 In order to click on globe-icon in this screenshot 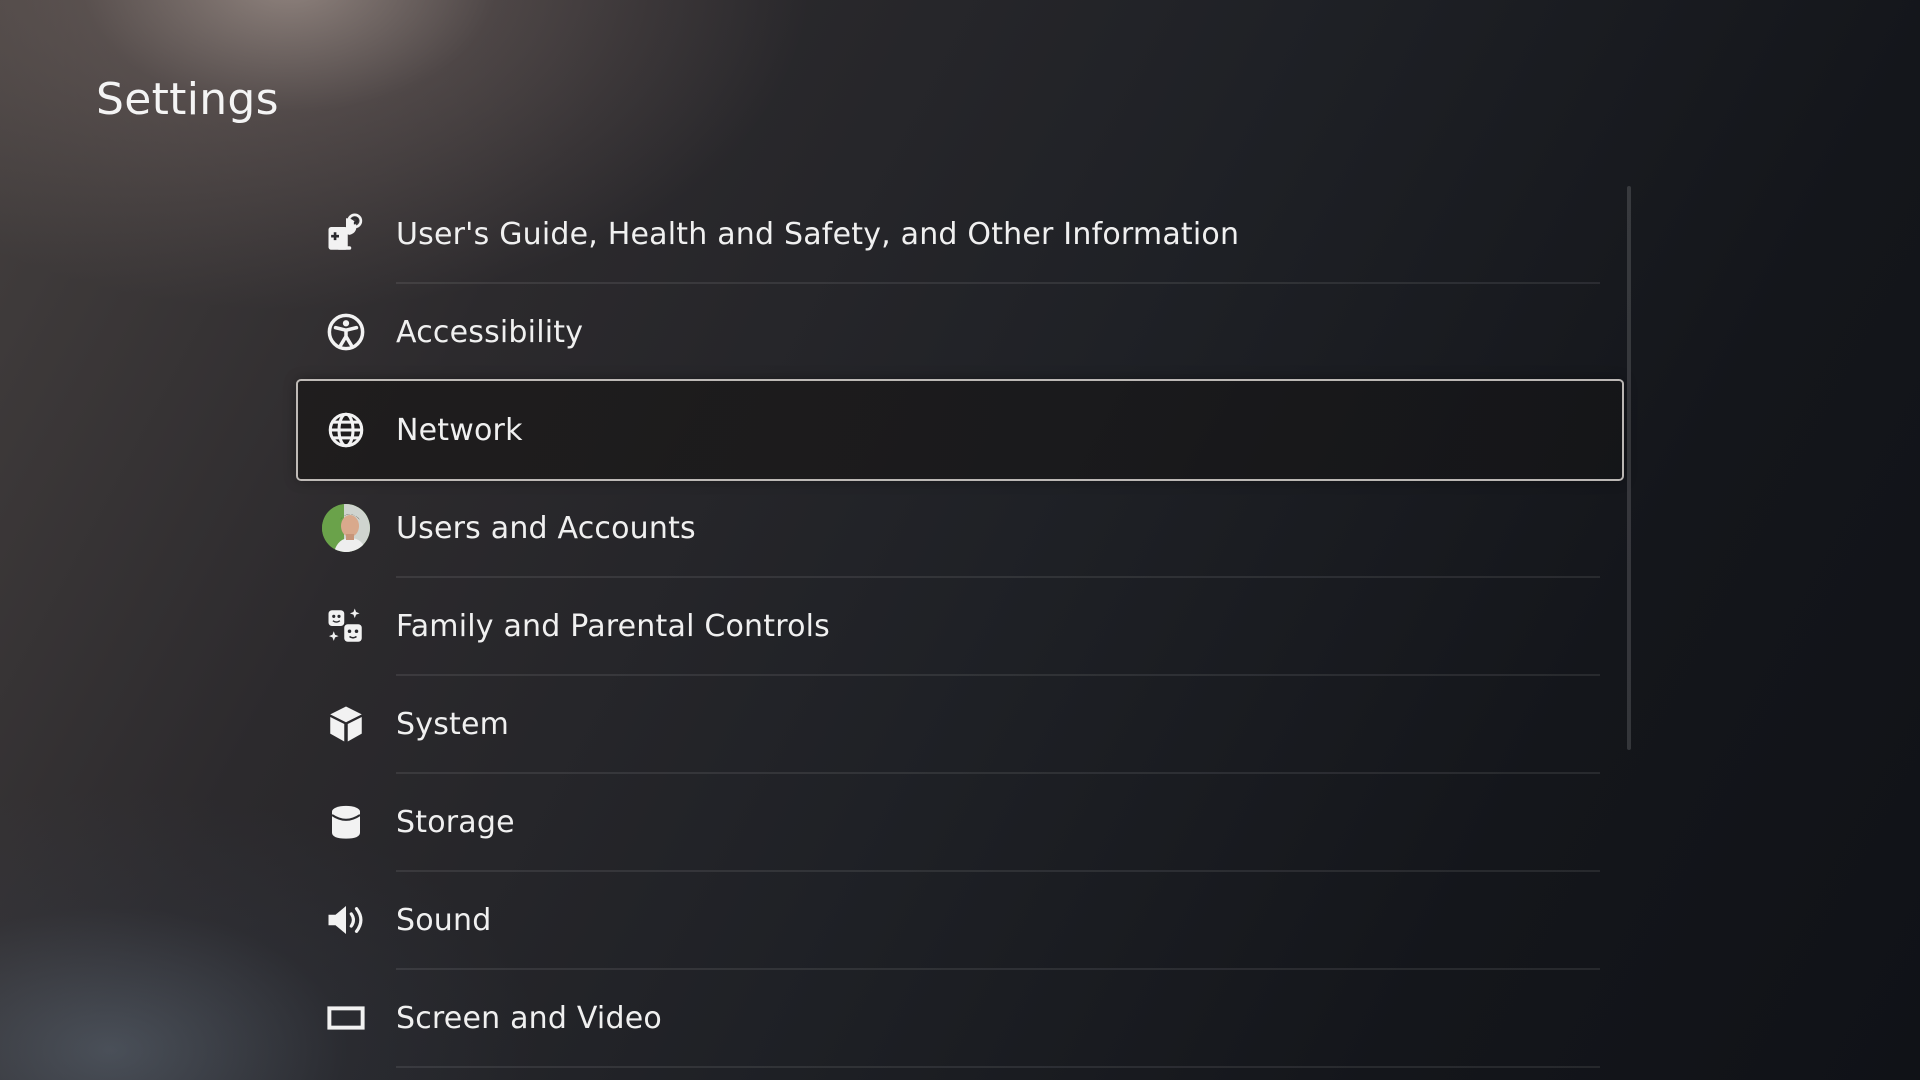, I will do `click(346, 430)`.